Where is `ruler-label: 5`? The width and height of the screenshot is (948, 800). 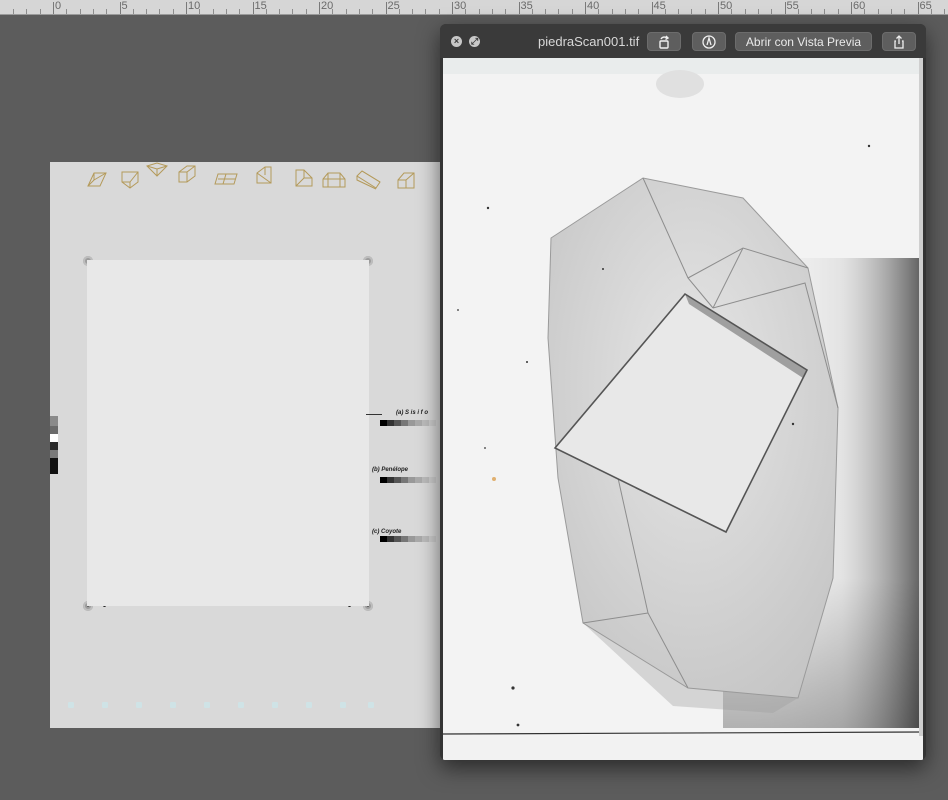 ruler-label: 5 is located at coordinates (124, 6).